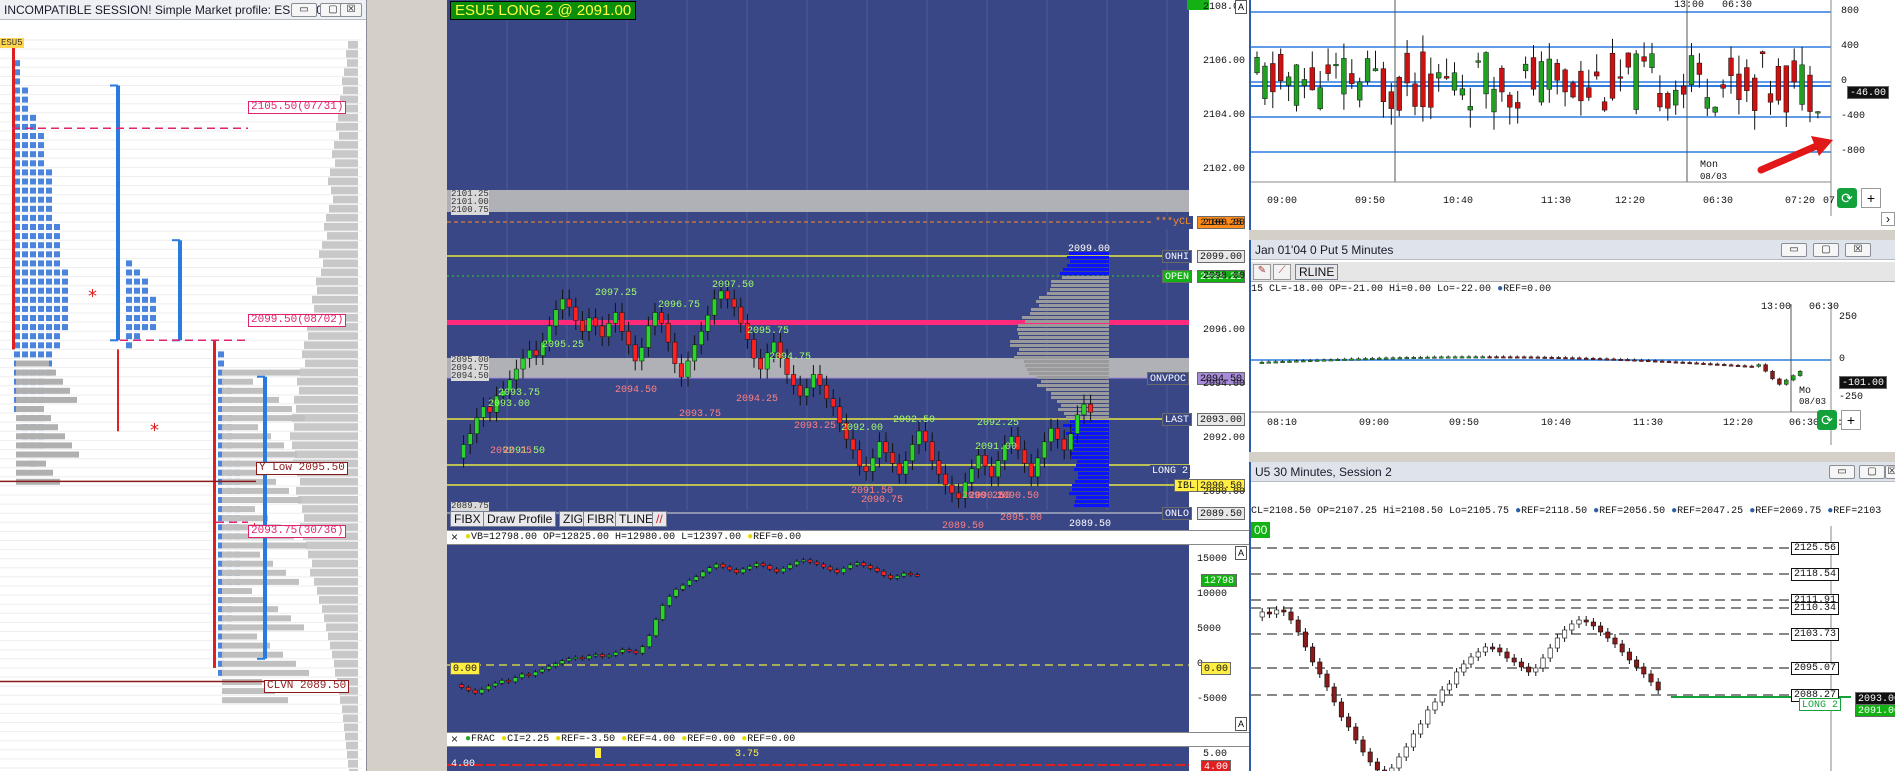  Describe the element at coordinates (302, 468) in the screenshot. I see `marker-y-low: Y Low 2095.50` at that location.